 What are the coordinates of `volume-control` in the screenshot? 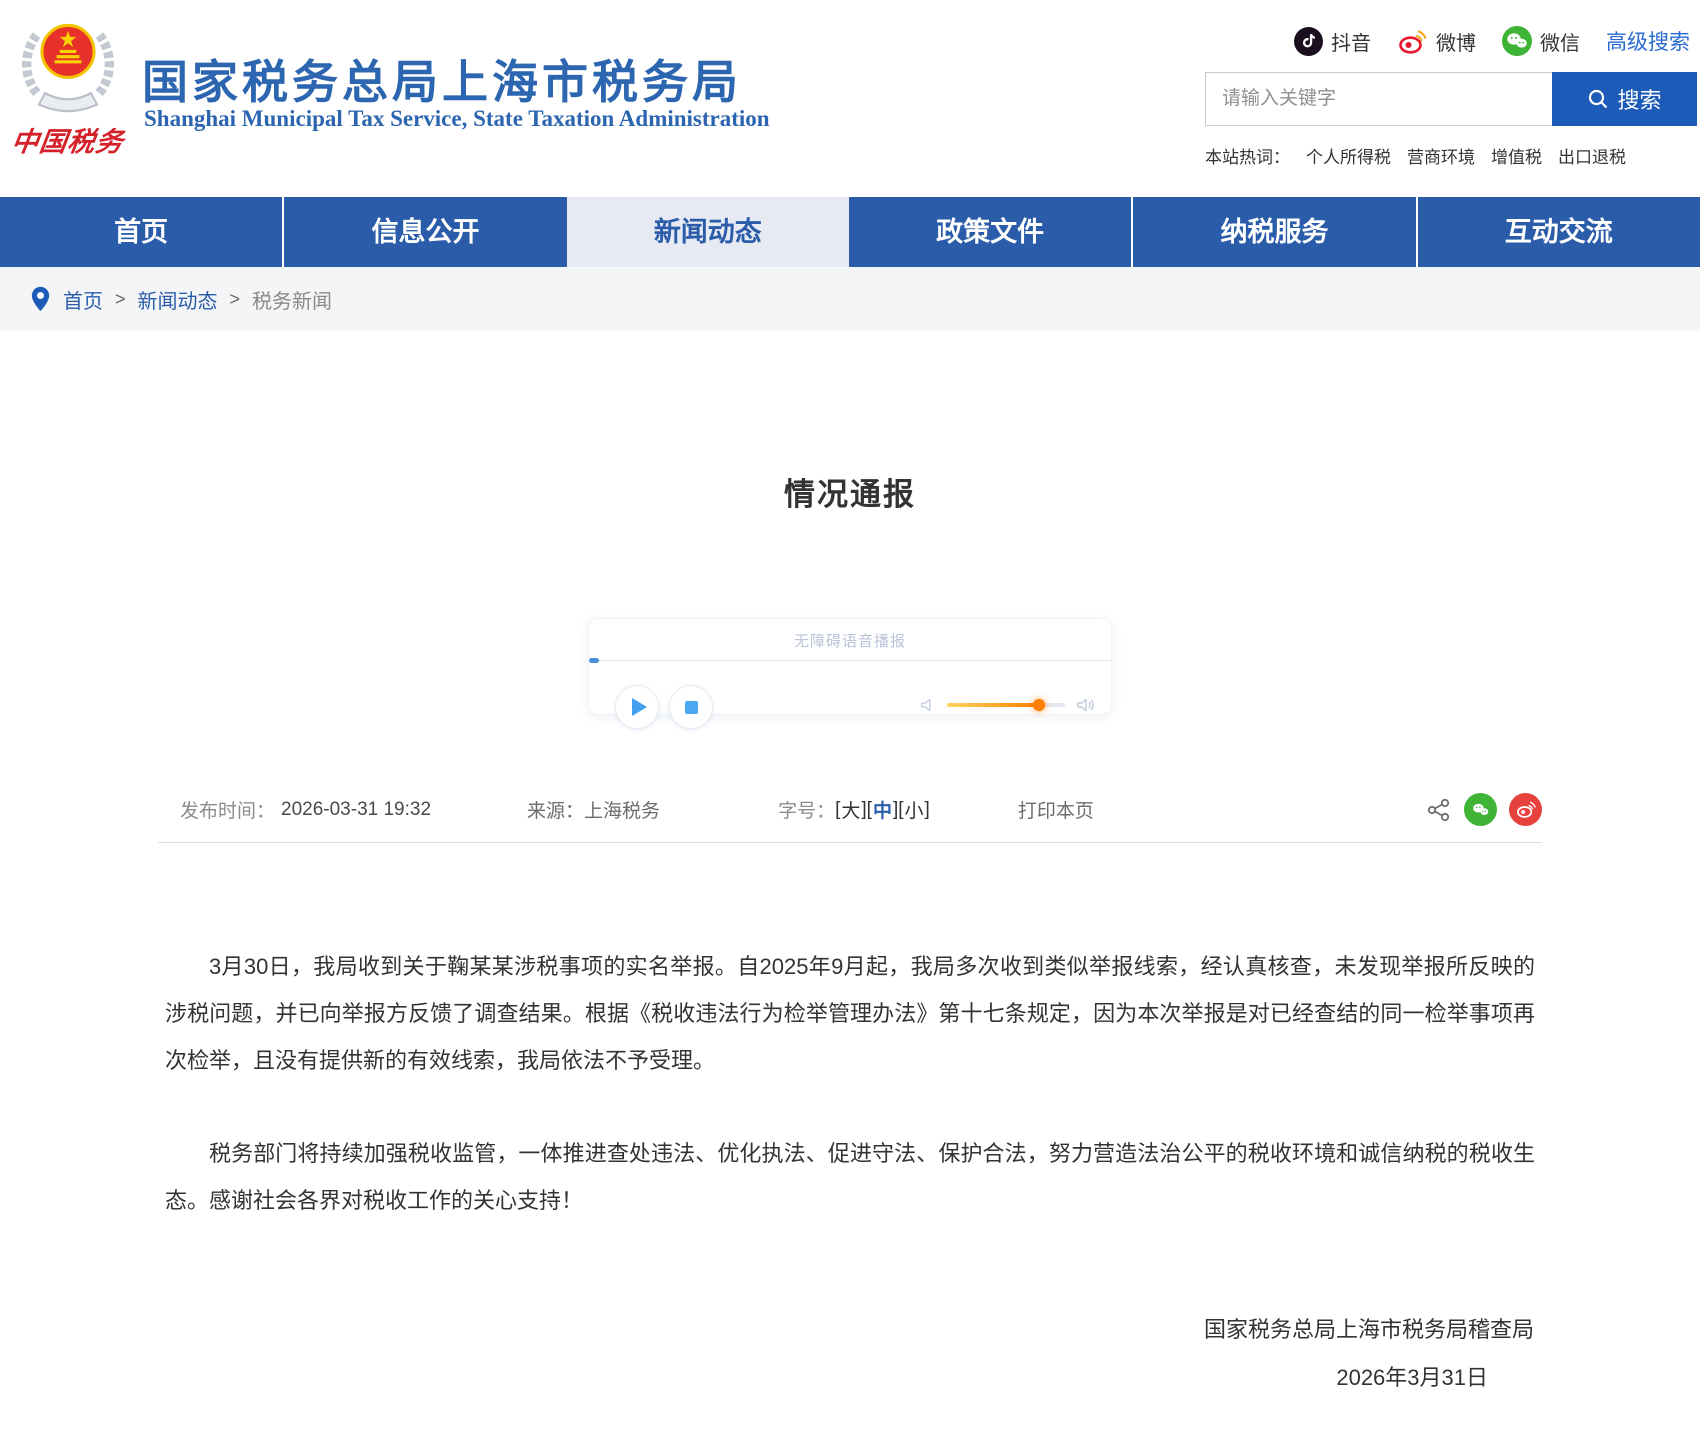 It's located at (1008, 705).